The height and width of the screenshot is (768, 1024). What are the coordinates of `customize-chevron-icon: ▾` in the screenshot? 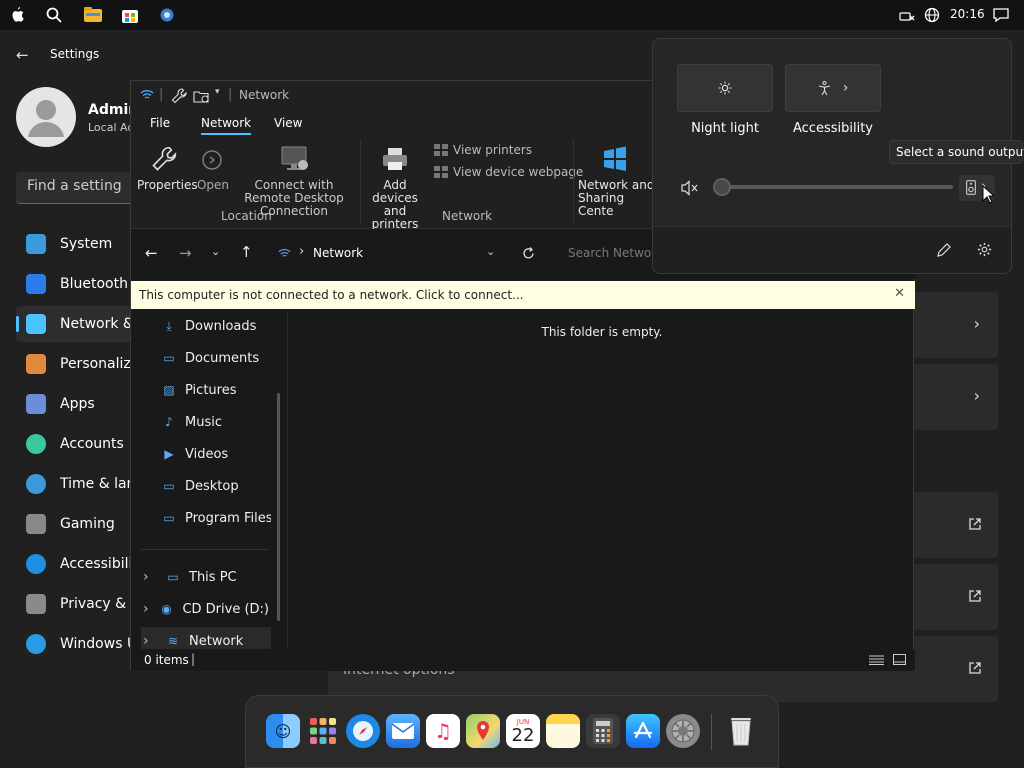 It's located at (217, 92).